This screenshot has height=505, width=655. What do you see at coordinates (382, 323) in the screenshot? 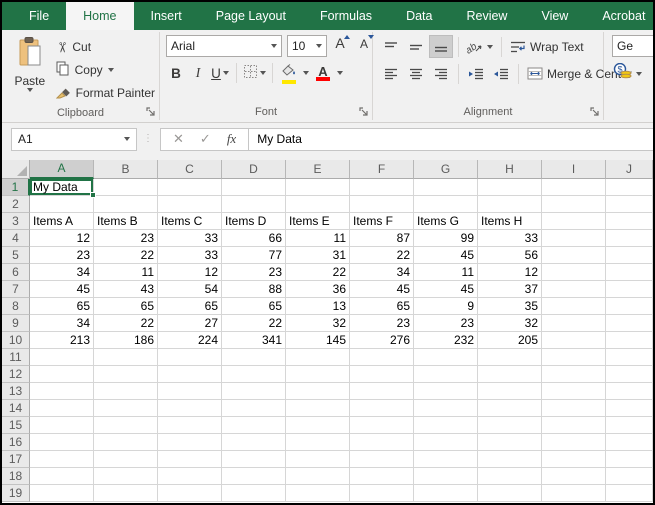
I see `cell-f9: 23` at bounding box center [382, 323].